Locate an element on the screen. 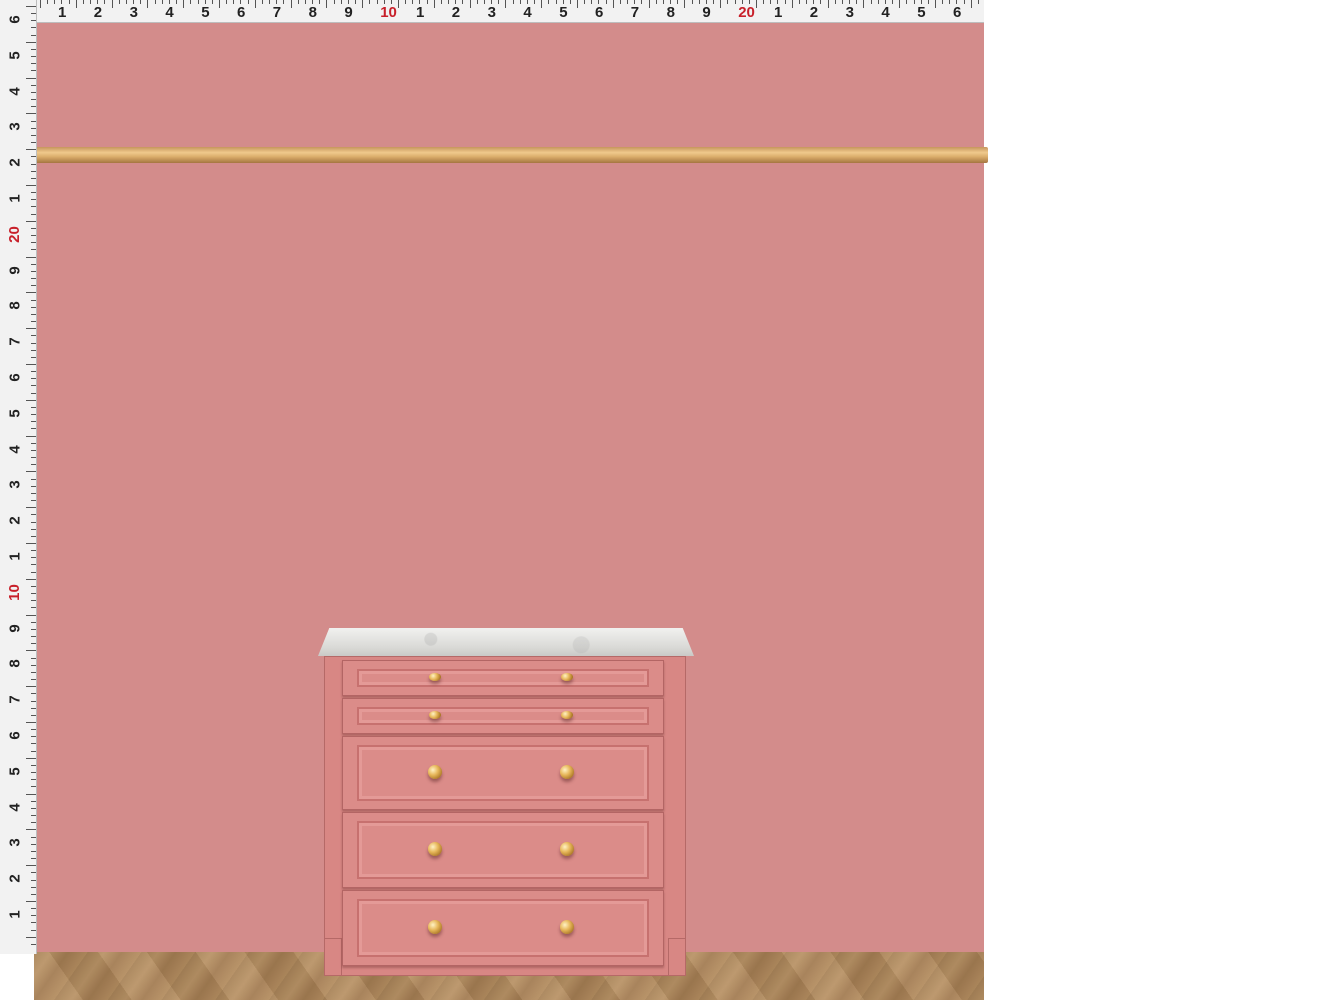 The image size is (1334, 1000). dresser-leg-left is located at coordinates (333, 957).